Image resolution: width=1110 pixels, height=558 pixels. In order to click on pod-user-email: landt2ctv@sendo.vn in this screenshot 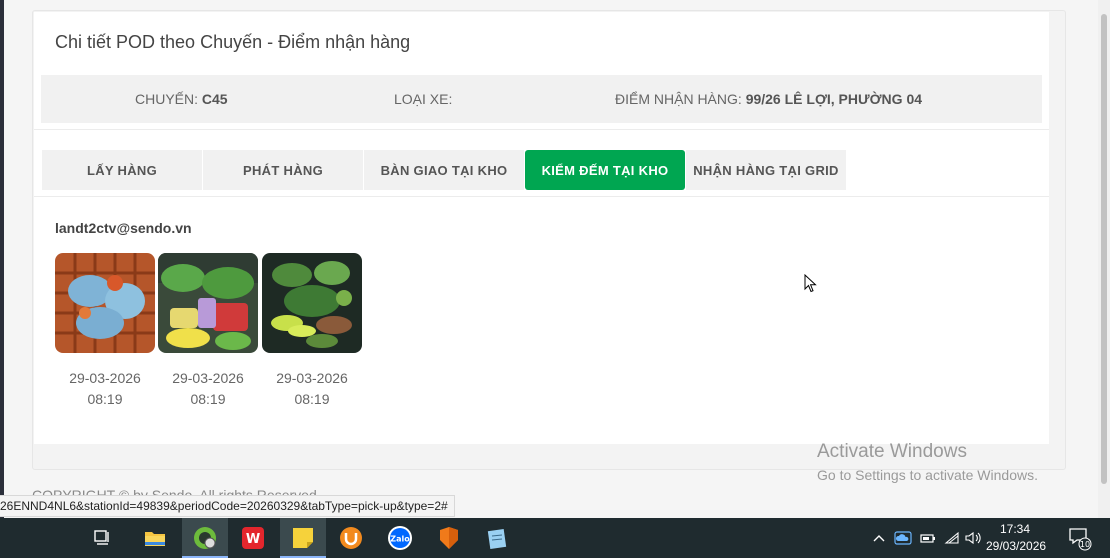, I will do `click(123, 228)`.